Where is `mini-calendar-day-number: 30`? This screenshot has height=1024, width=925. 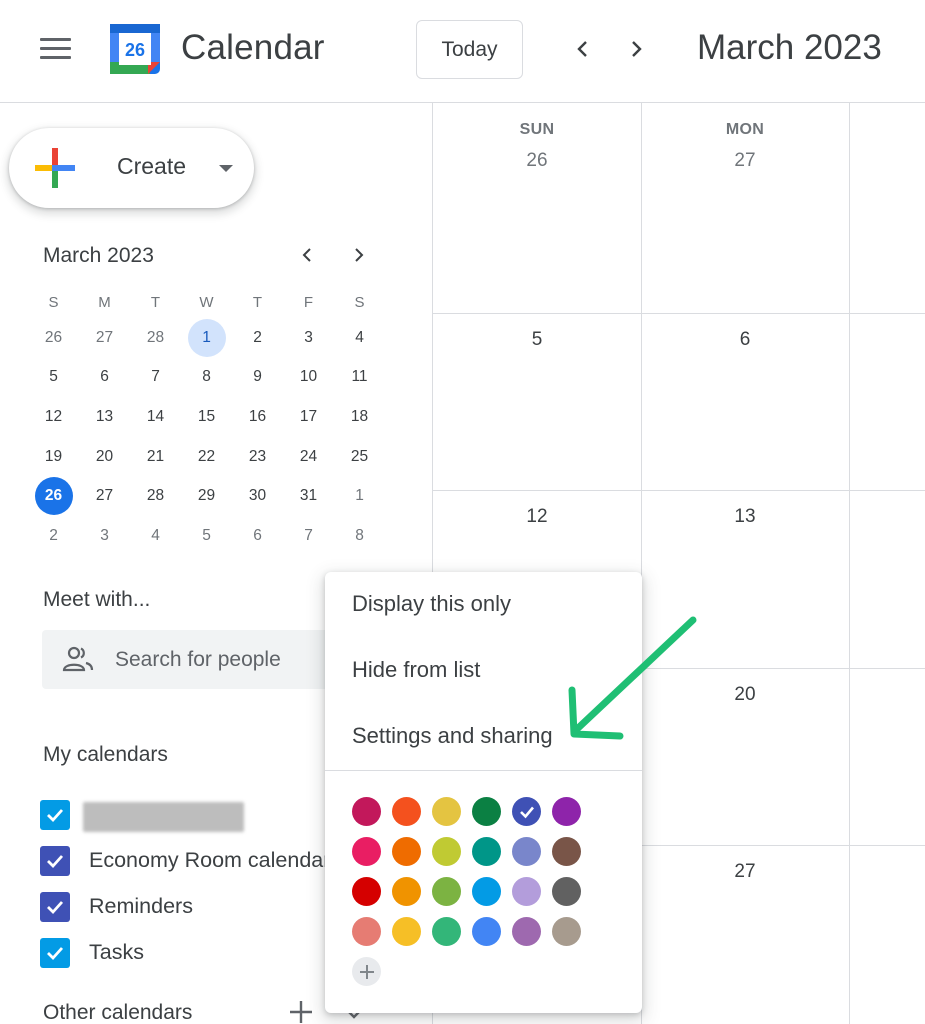 mini-calendar-day-number: 30 is located at coordinates (257, 496).